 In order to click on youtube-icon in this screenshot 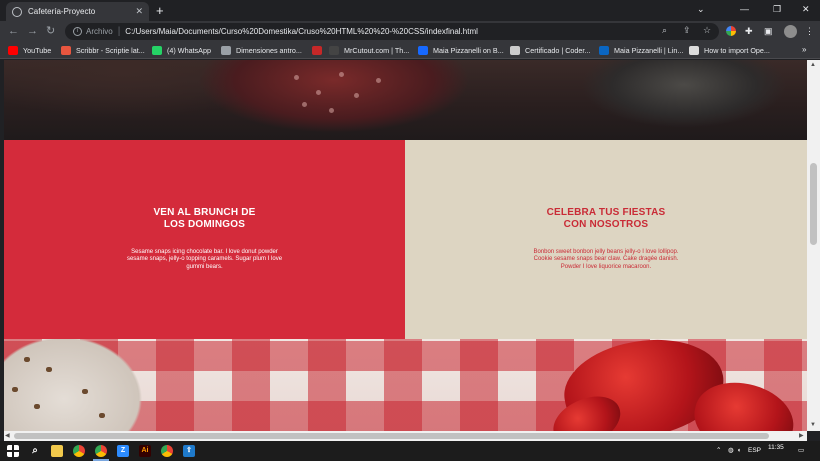, I will do `click(13, 50)`.